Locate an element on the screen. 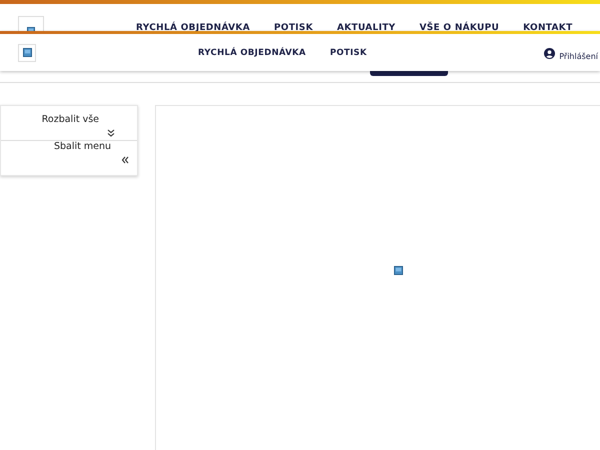 The image size is (600, 450). nav-link: KONTAKT is located at coordinates (548, 28).